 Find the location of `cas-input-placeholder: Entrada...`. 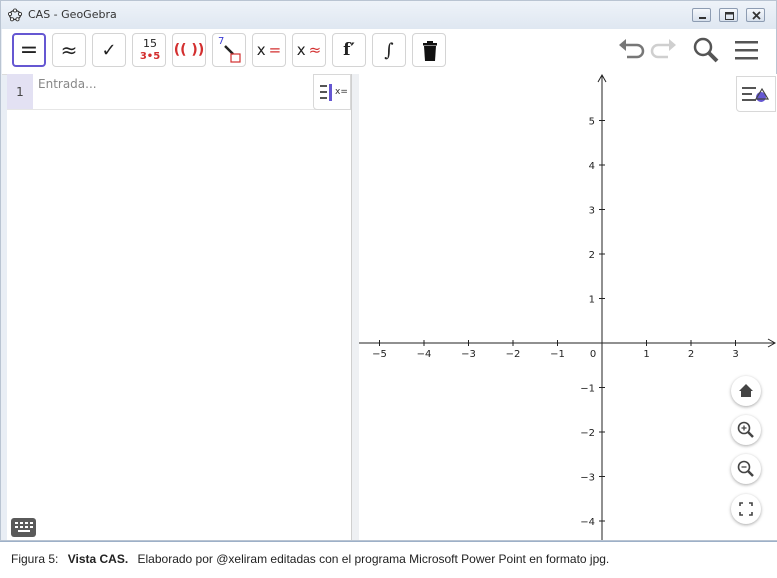

cas-input-placeholder: Entrada... is located at coordinates (67, 84).